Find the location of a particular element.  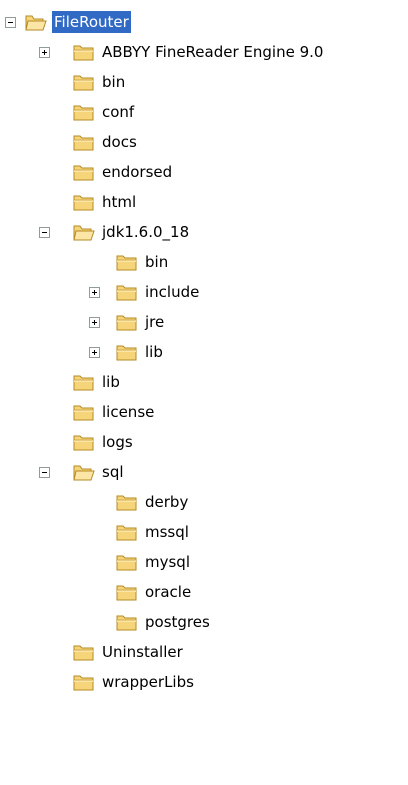

tree-node-label: jre is located at coordinates (154, 322).